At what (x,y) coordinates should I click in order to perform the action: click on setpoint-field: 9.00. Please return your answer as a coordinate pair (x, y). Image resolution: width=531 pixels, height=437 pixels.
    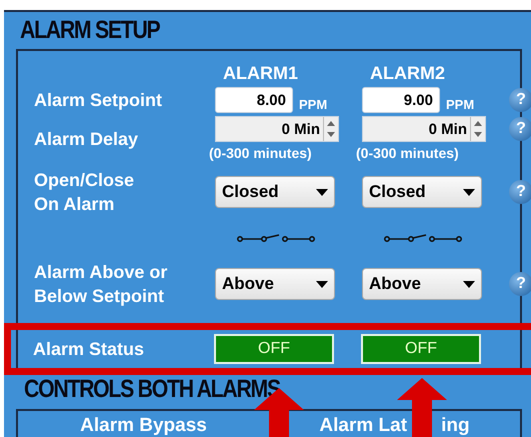
    Looking at the image, I should click on (401, 100).